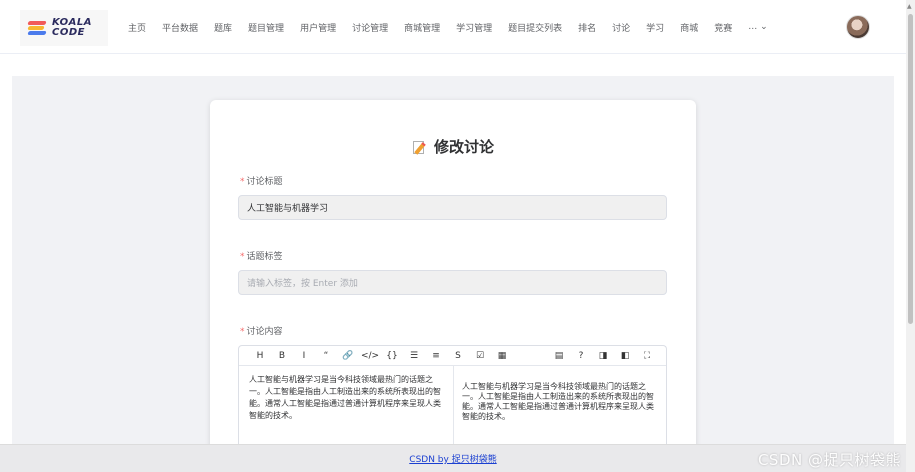  Describe the element at coordinates (858, 27) in the screenshot. I see `user-avatar` at that location.